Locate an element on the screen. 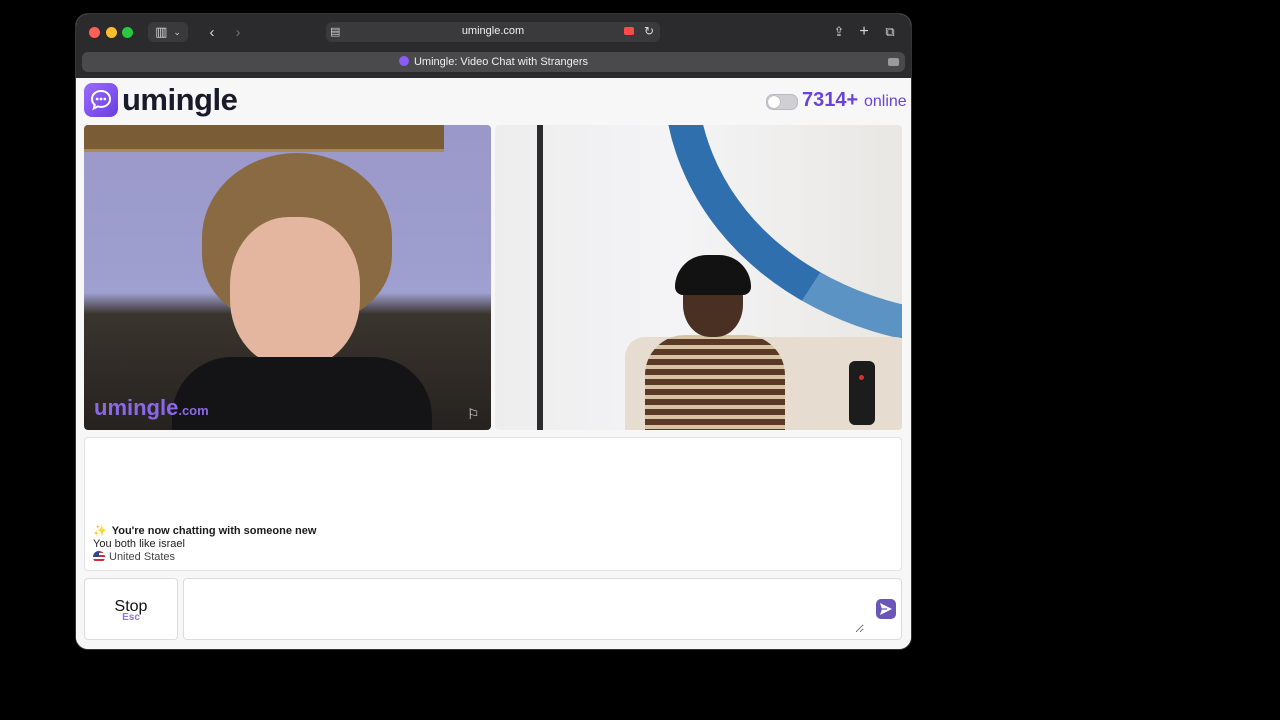 The width and height of the screenshot is (1280, 720). back-button: ‹ is located at coordinates (212, 32).